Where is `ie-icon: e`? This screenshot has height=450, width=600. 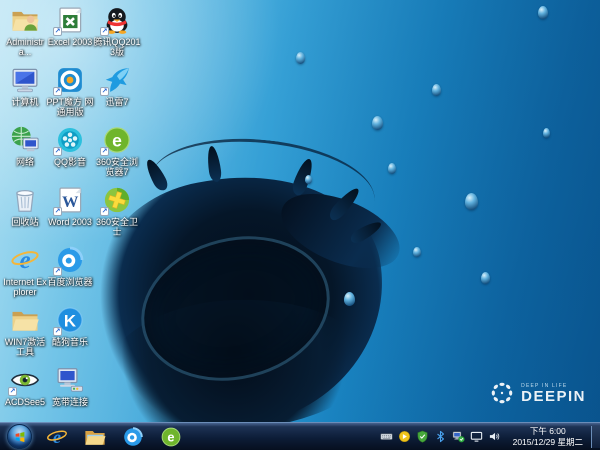
ie-icon: e is located at coordinates (25, 260).